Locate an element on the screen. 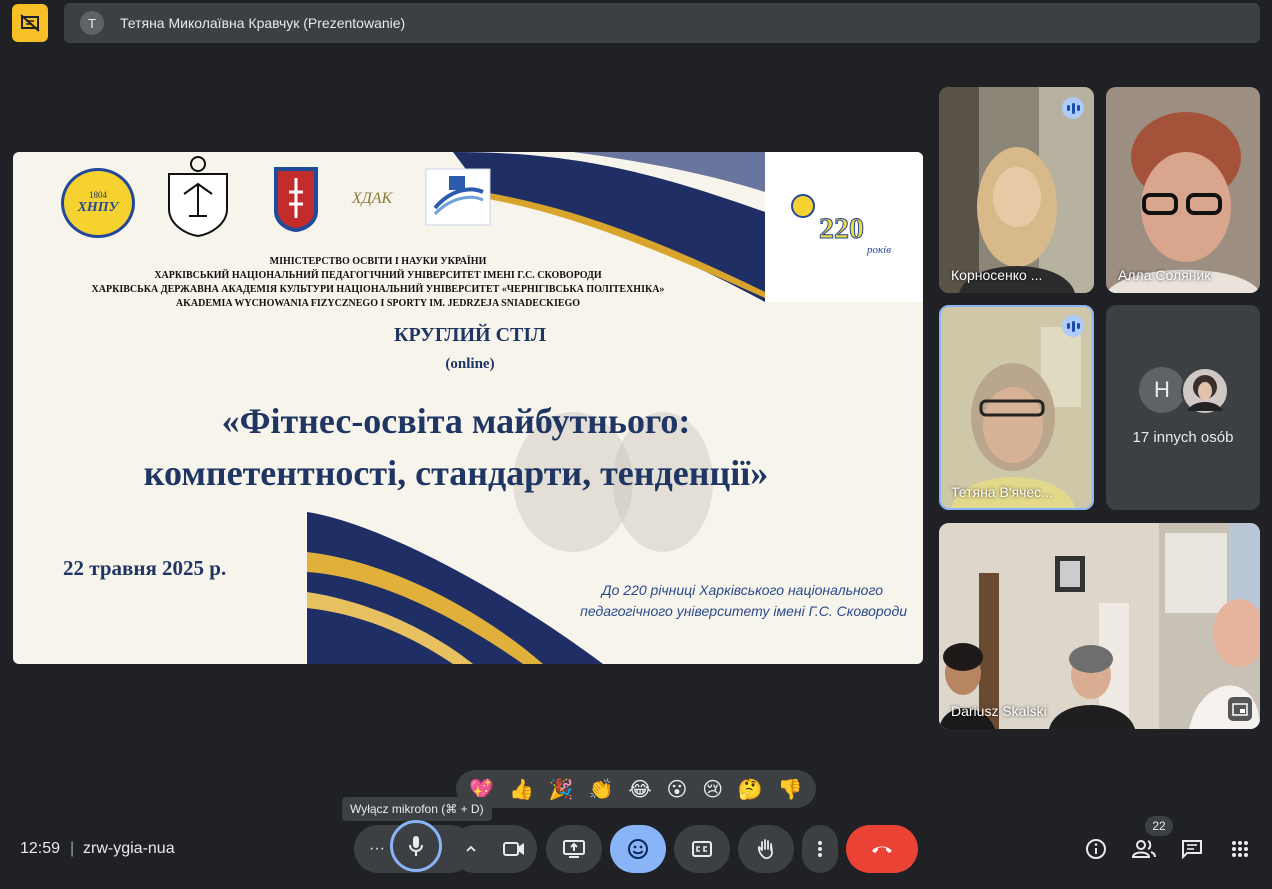 The width and height of the screenshot is (1272, 889). apps-grid-icon is located at coordinates (1240, 849).